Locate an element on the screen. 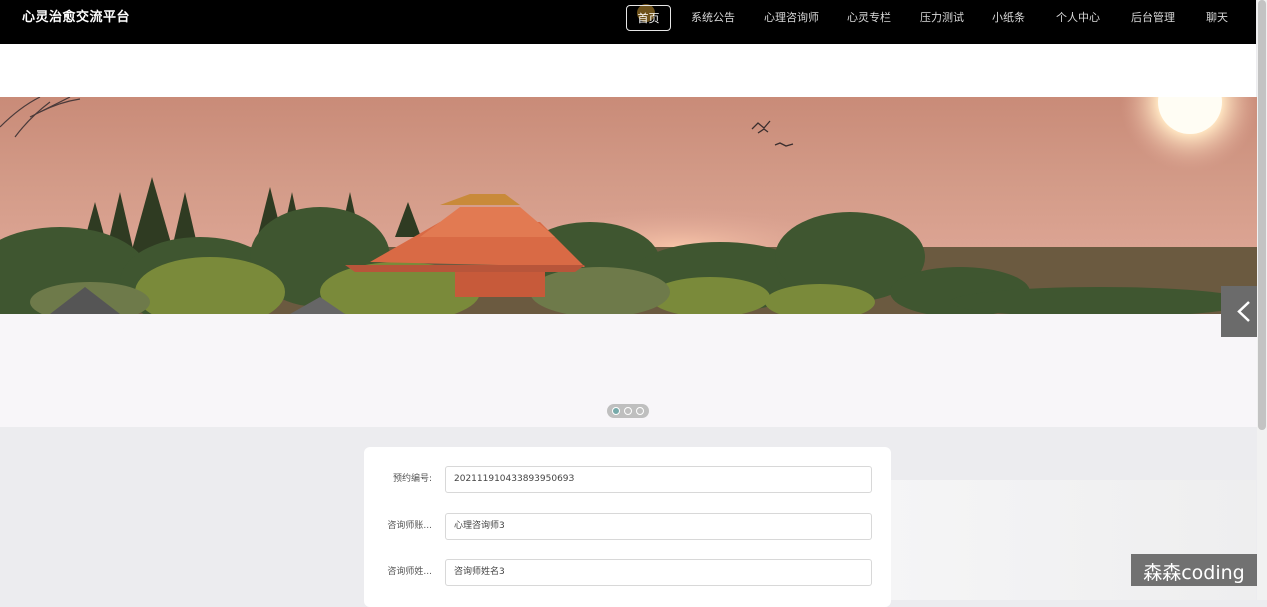  counselor-account-field: 心理咨询师3 is located at coordinates (658, 526).